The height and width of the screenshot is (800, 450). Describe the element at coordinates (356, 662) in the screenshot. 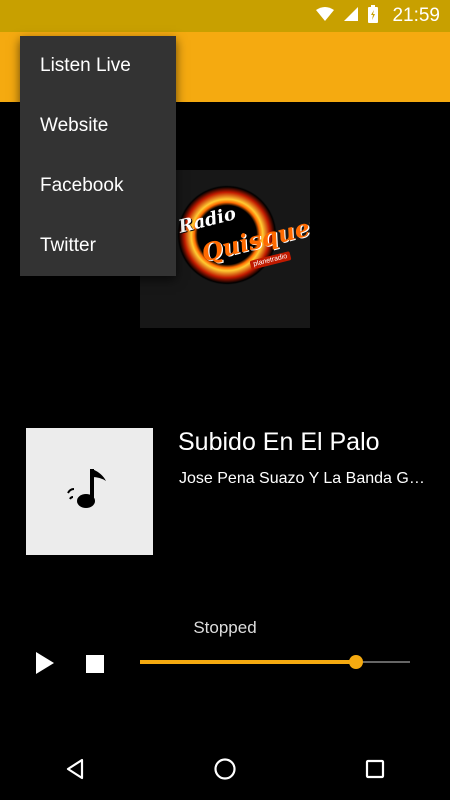

I see `seek-thumb` at that location.